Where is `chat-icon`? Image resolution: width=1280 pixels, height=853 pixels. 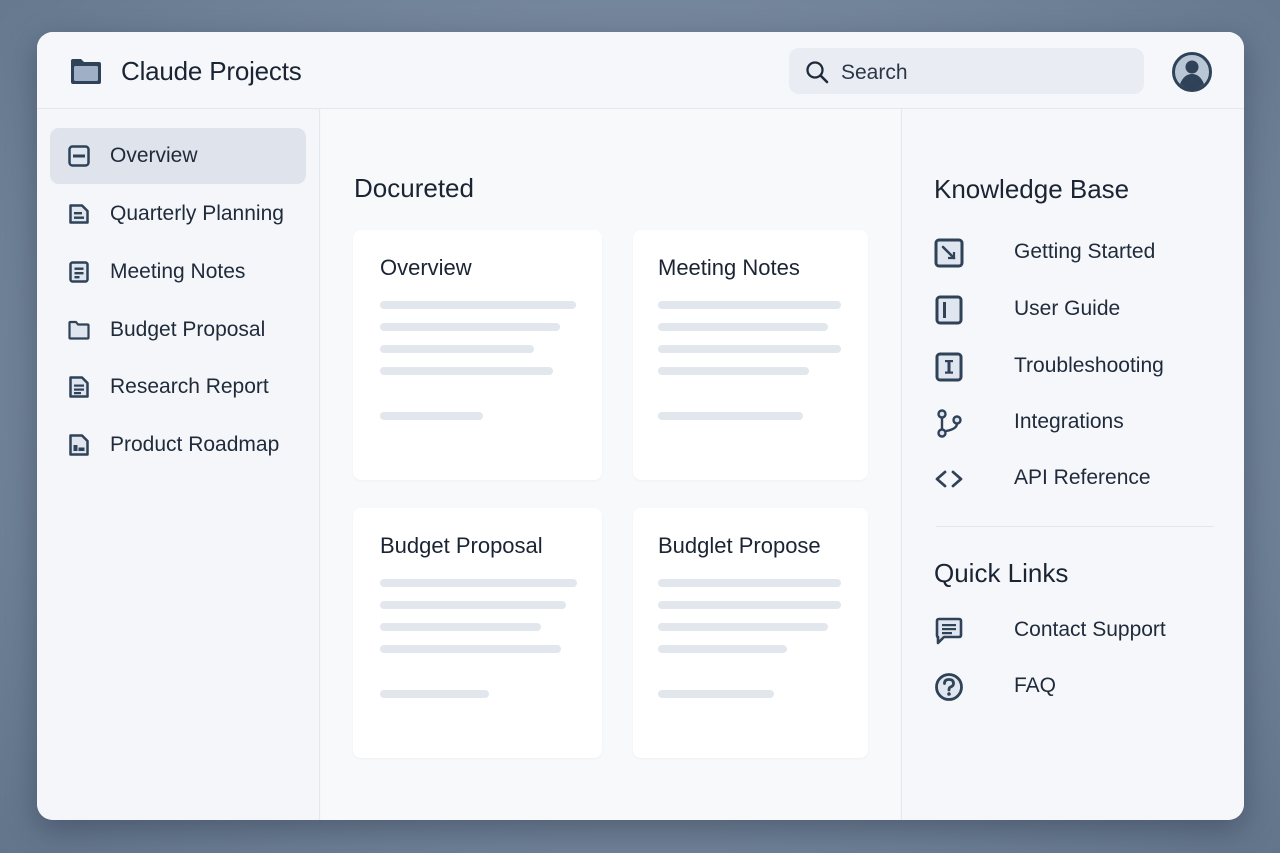 chat-icon is located at coordinates (949, 631).